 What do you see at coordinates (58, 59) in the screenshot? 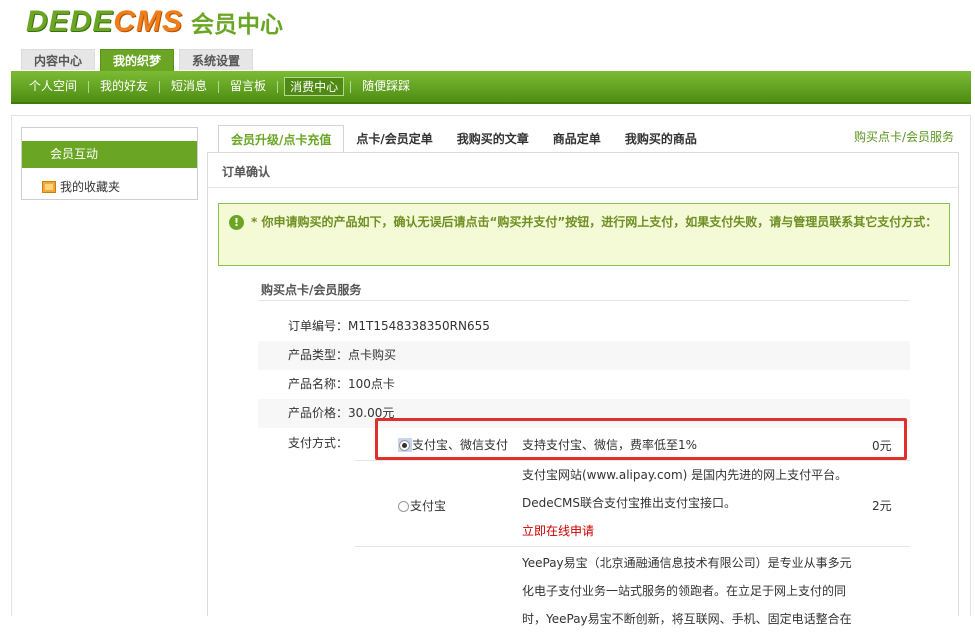
I see `top-tab-content-center: 内容中心` at bounding box center [58, 59].